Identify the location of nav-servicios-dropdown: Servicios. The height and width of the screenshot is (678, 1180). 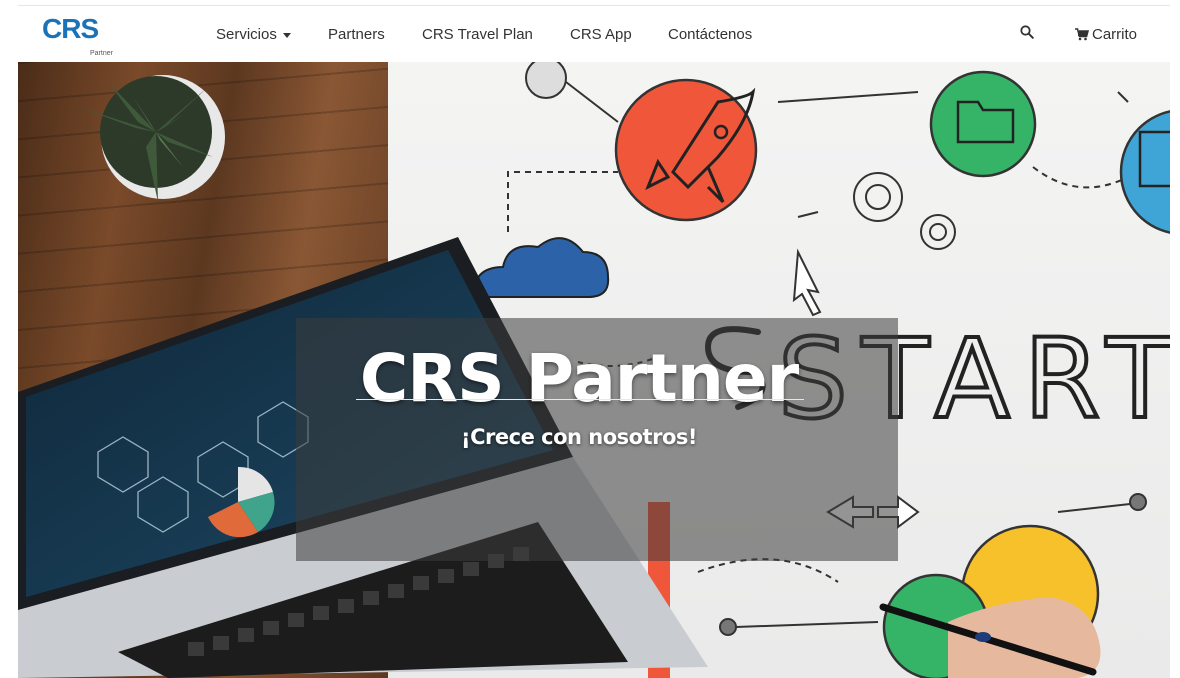
(253, 34).